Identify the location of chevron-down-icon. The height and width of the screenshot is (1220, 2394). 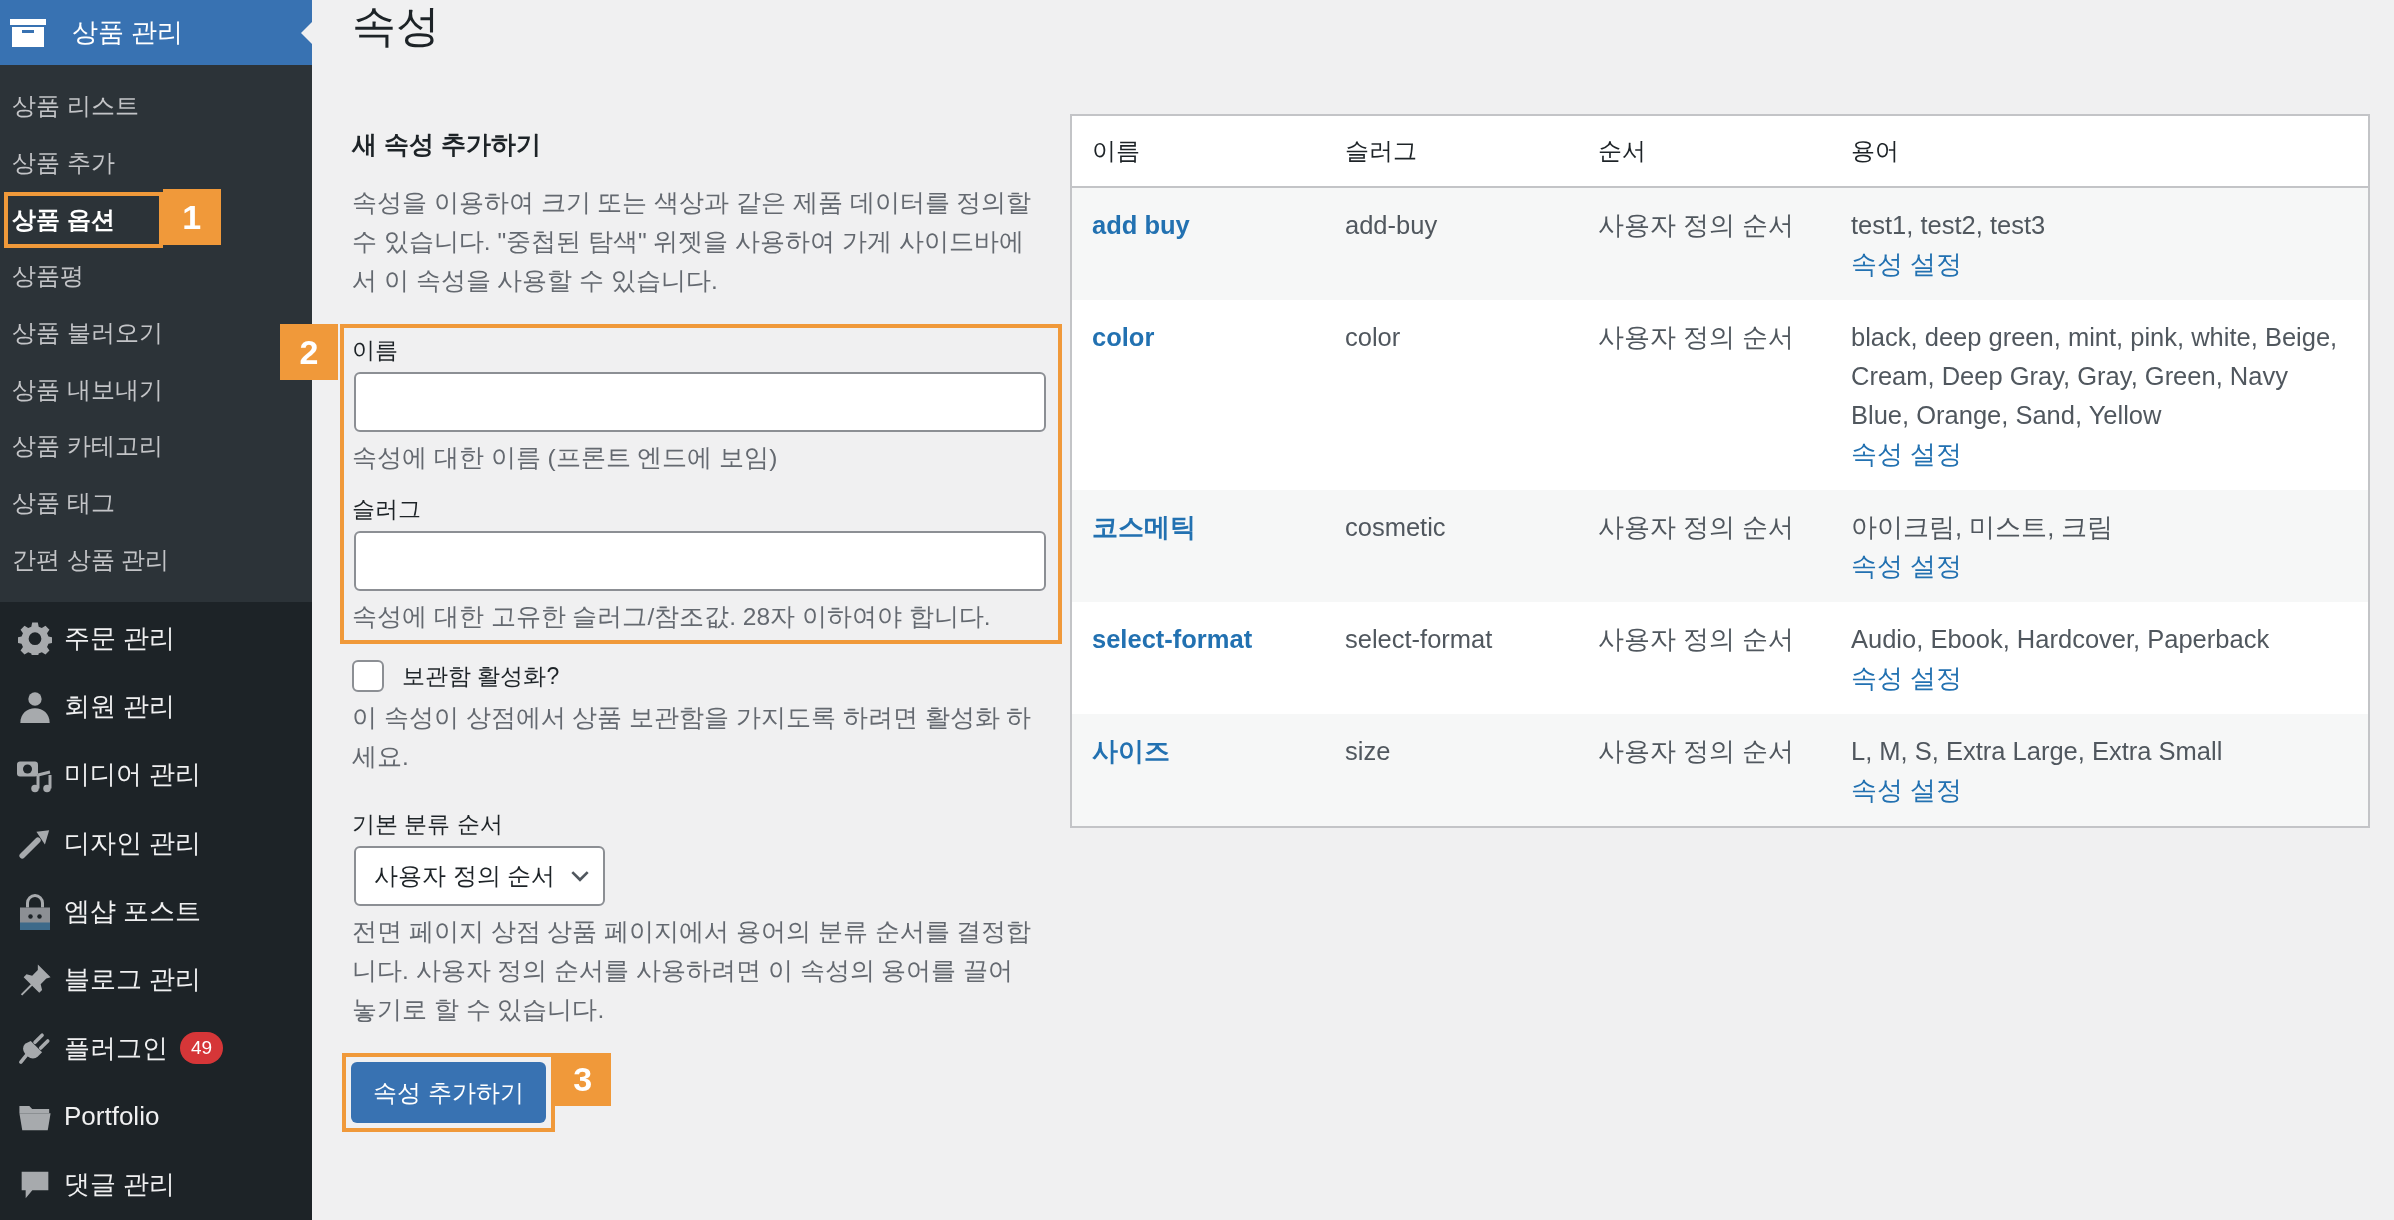
(580, 876).